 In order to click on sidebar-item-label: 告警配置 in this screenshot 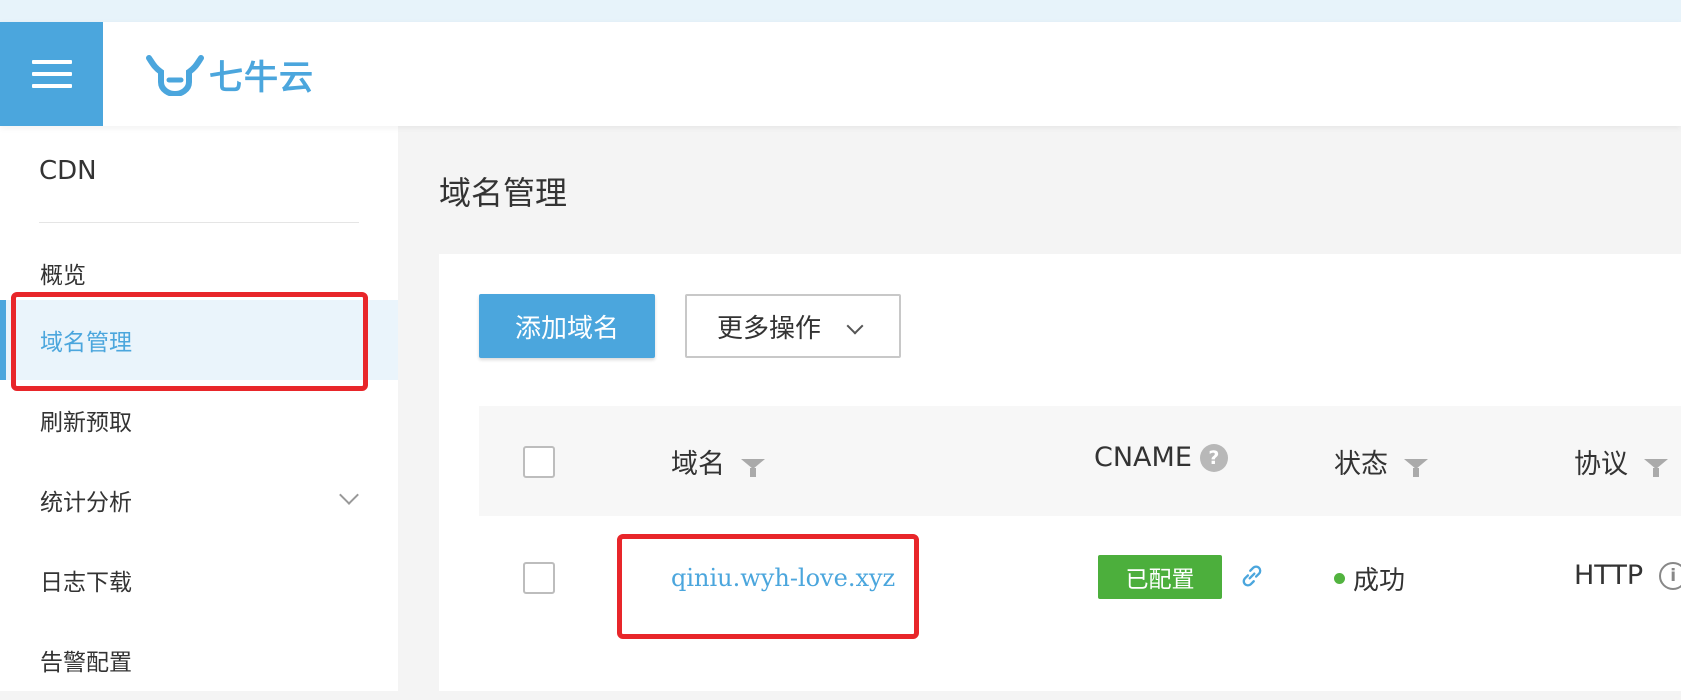, I will do `click(86, 663)`.